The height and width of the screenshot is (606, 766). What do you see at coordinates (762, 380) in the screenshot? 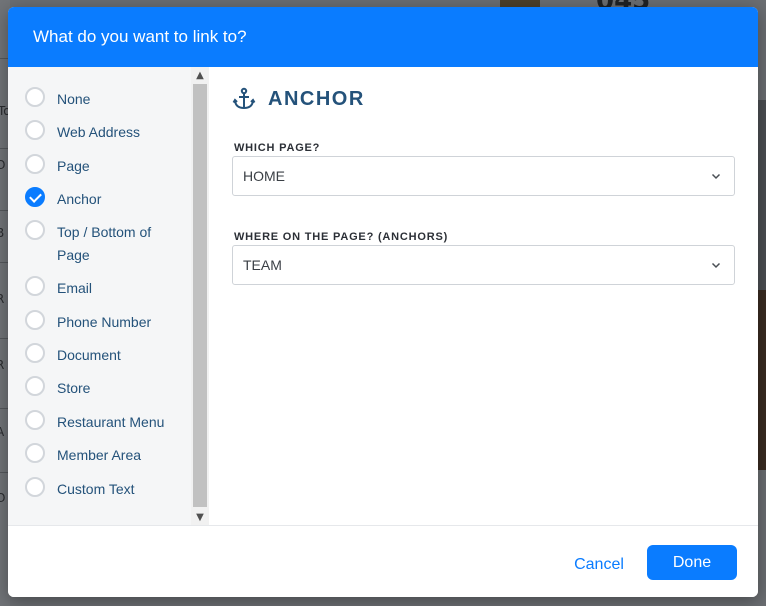
I see `background-photo` at bounding box center [762, 380].